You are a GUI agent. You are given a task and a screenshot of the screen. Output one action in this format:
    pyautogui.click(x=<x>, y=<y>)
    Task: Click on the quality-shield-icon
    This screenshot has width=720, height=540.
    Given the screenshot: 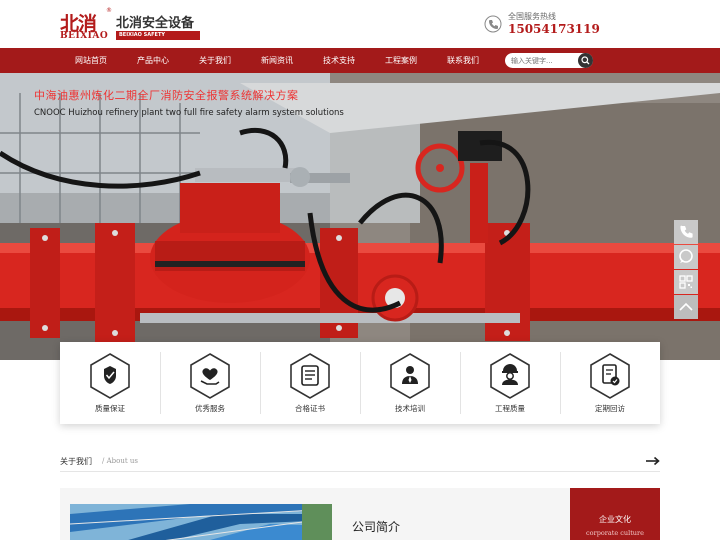 What is the action you would take?
    pyautogui.click(x=110, y=376)
    